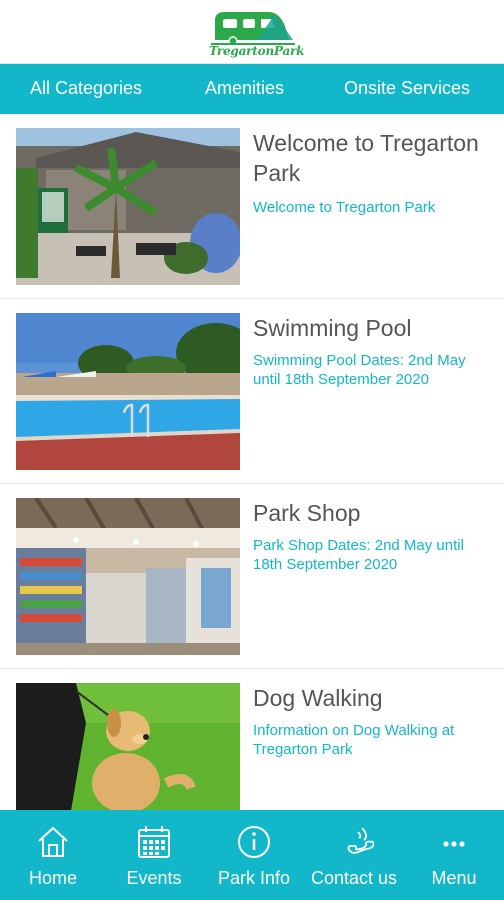 This screenshot has width=504, height=900. Describe the element at coordinates (52, 878) in the screenshot. I see `nav-label: Home` at that location.